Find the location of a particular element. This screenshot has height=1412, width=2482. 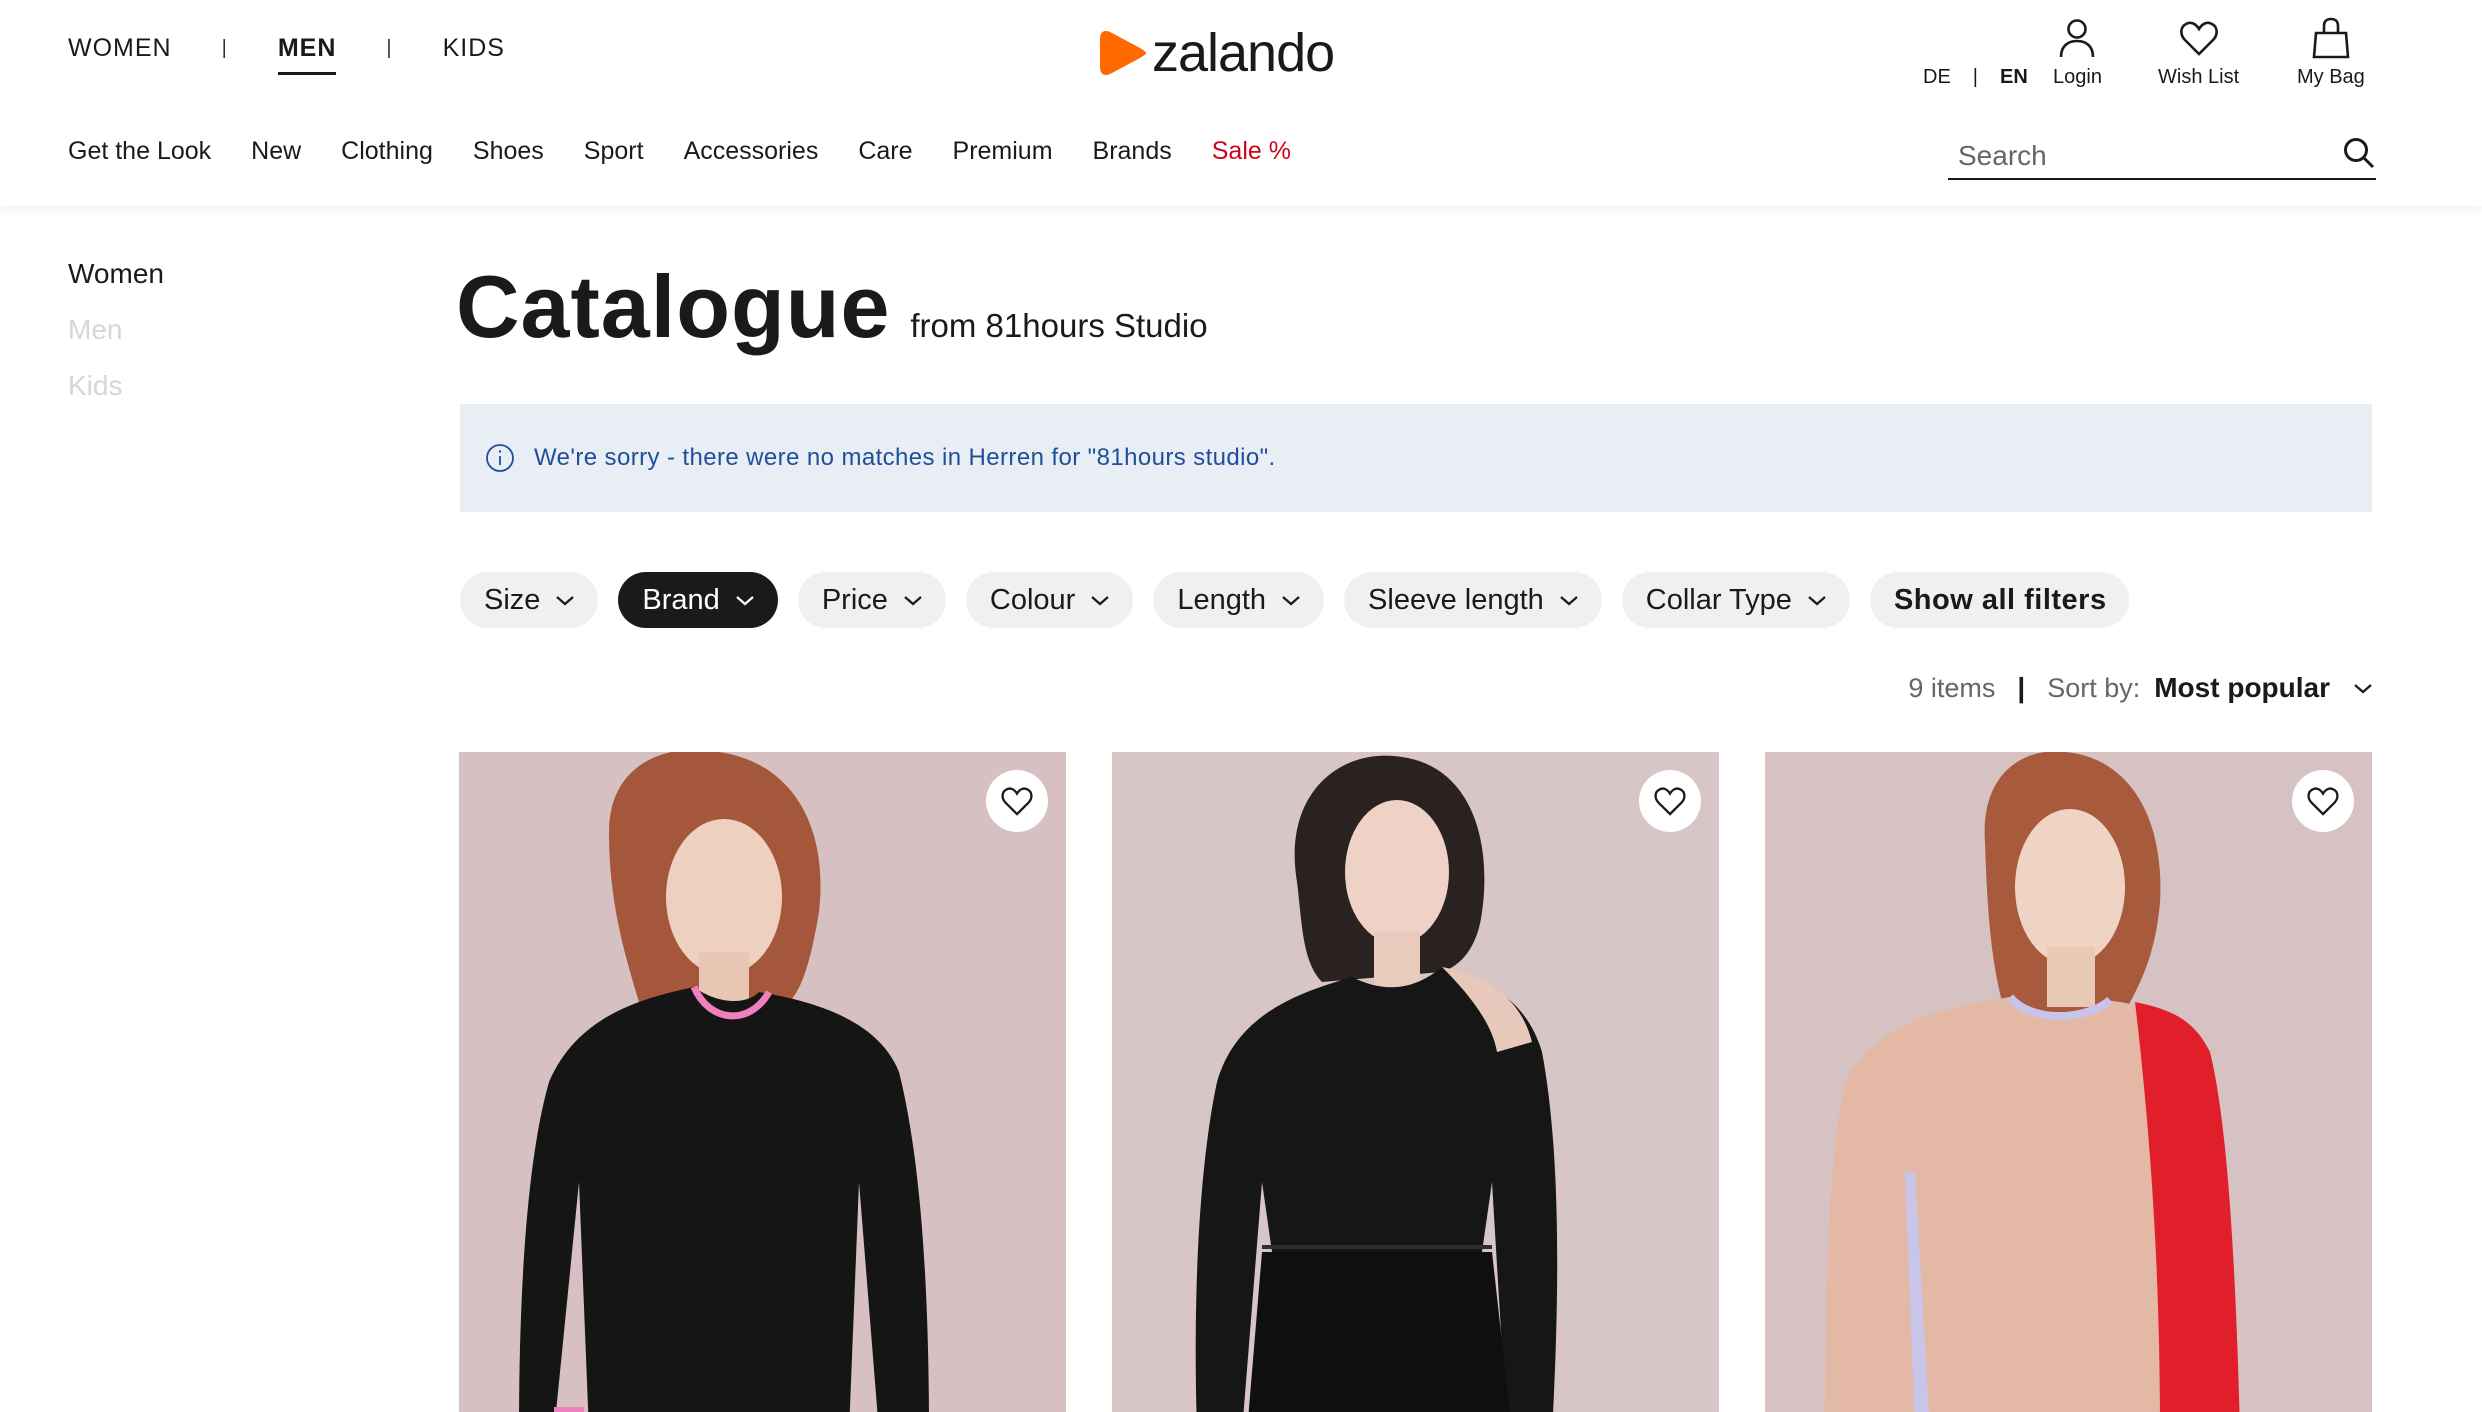

language-switcher: DE | EN is located at coordinates (1975, 77).